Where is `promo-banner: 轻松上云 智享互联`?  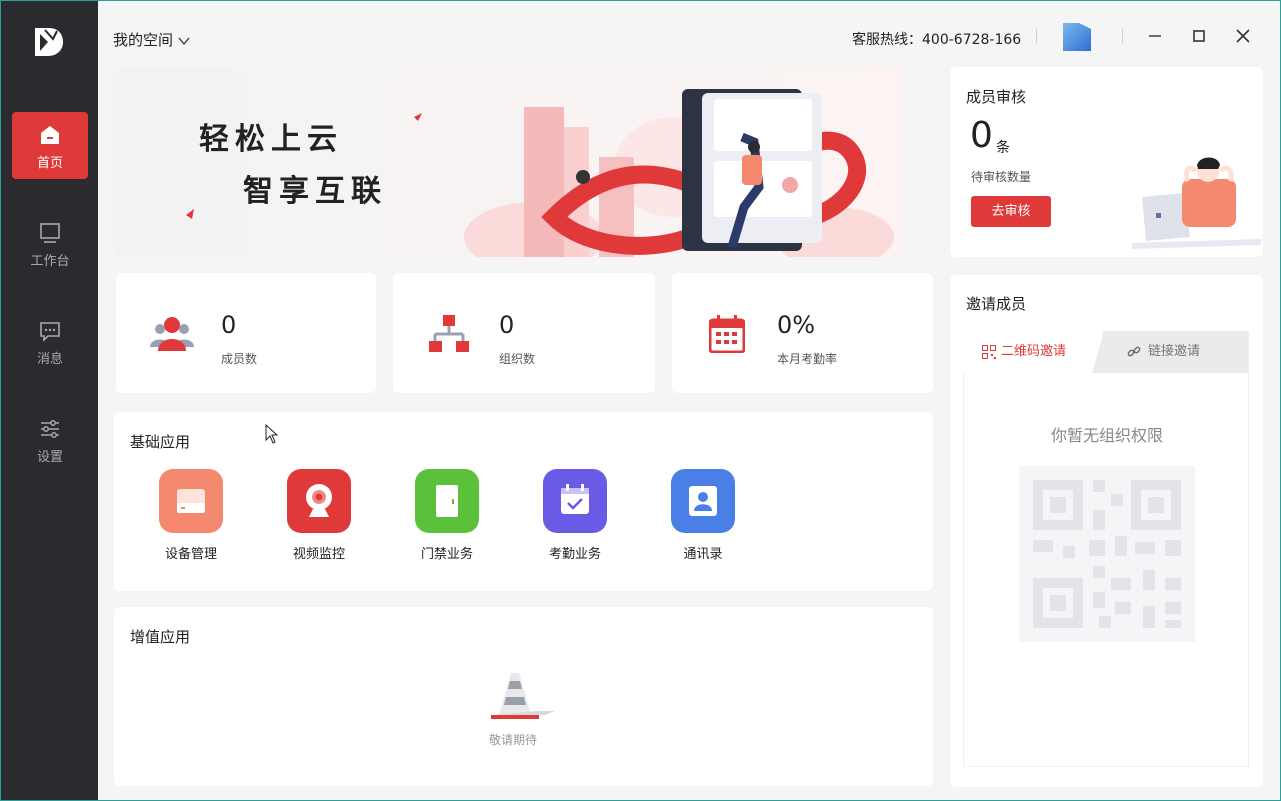 promo-banner: 轻松上云 智享互联 is located at coordinates (508, 162).